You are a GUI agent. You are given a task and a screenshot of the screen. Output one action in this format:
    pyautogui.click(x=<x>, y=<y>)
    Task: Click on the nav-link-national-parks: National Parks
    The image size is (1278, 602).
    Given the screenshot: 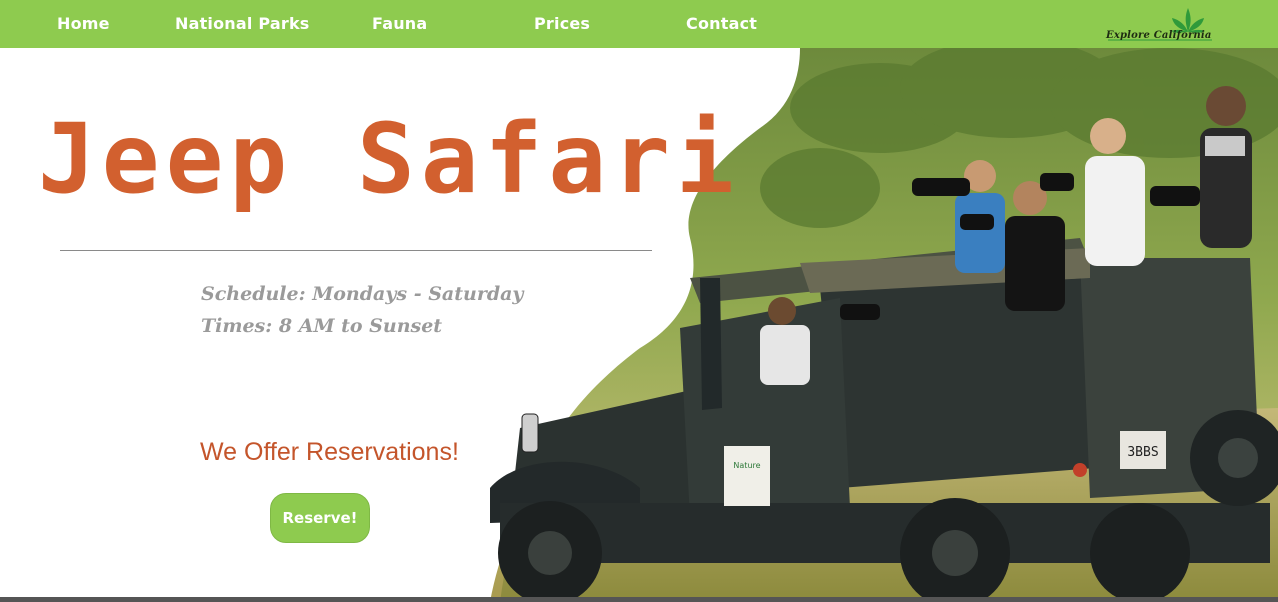 What is the action you would take?
    pyautogui.click(x=242, y=24)
    